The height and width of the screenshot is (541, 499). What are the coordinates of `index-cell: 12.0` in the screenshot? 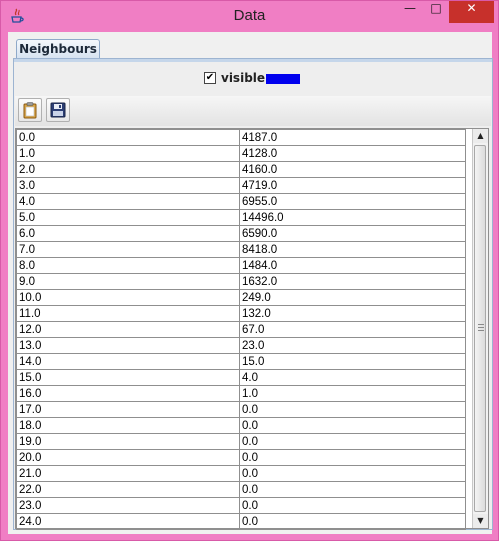 It's located at (128, 329).